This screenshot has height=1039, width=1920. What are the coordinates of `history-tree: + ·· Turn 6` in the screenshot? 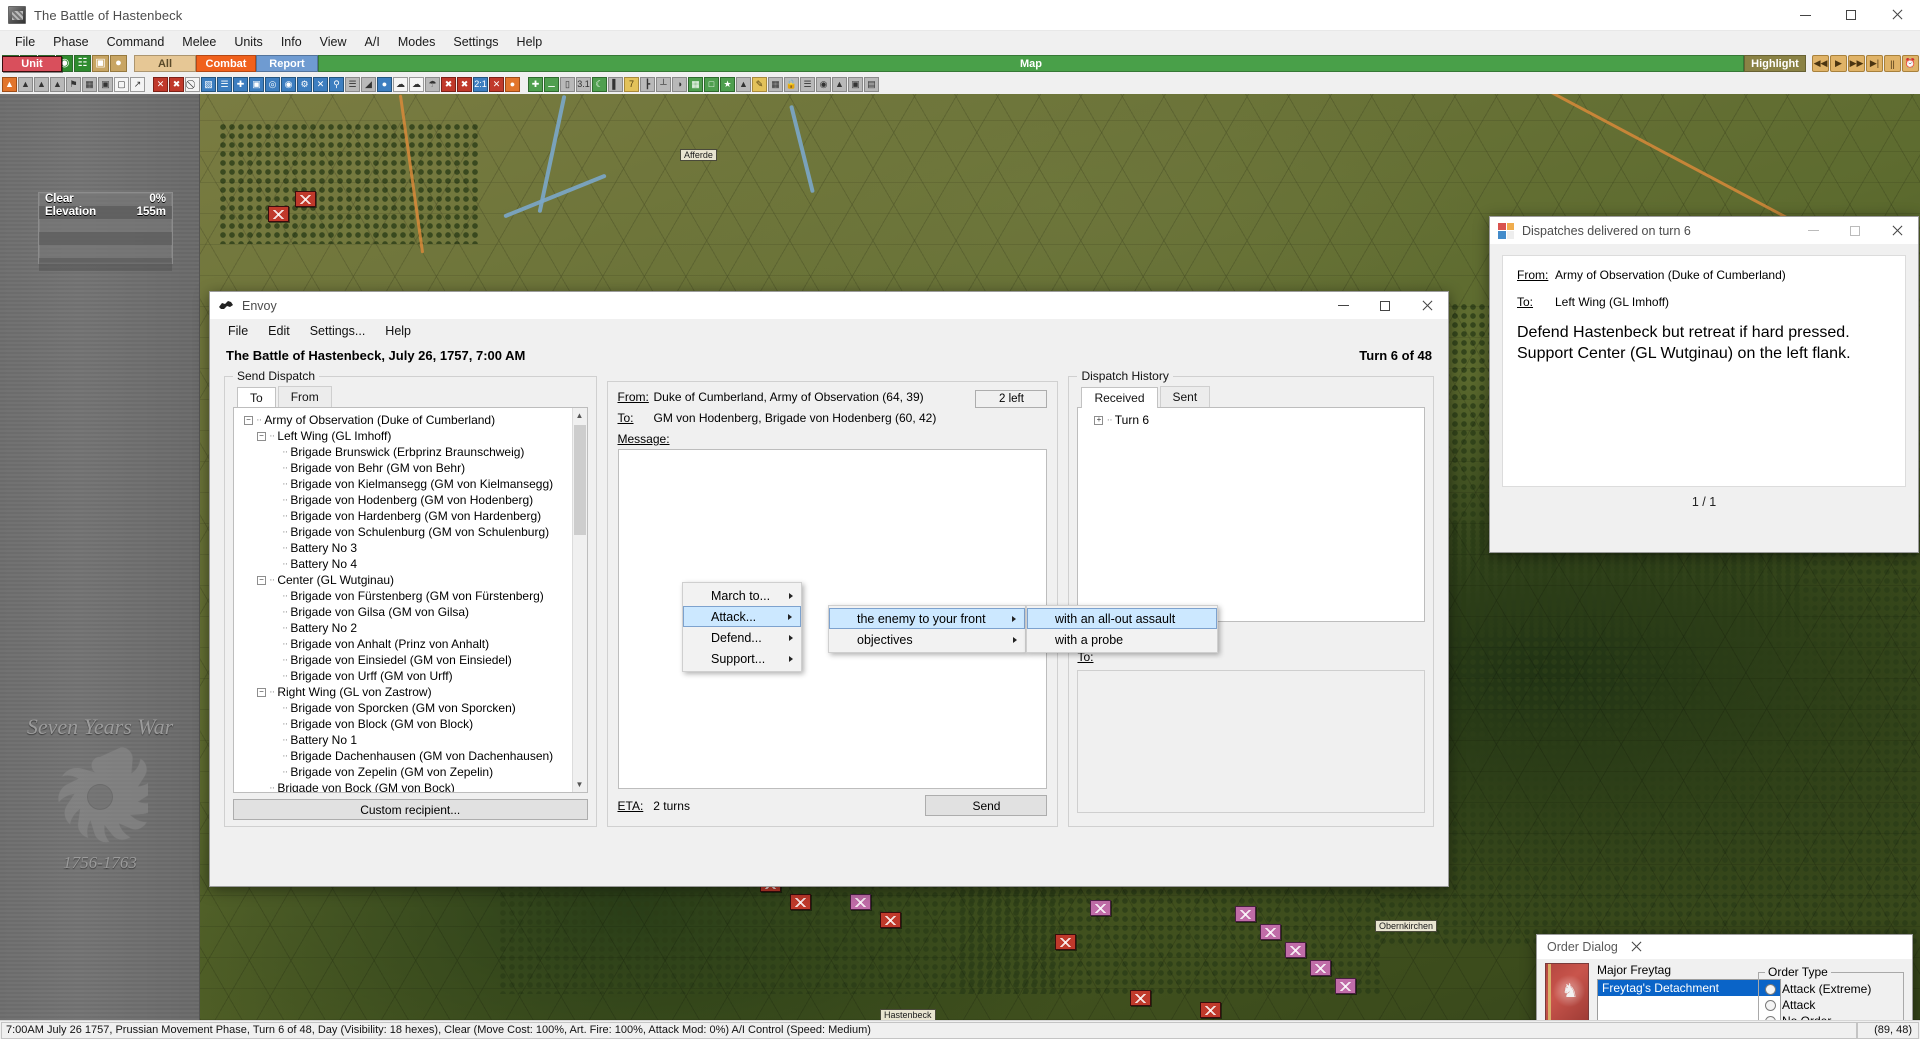 It's located at (1251, 420).